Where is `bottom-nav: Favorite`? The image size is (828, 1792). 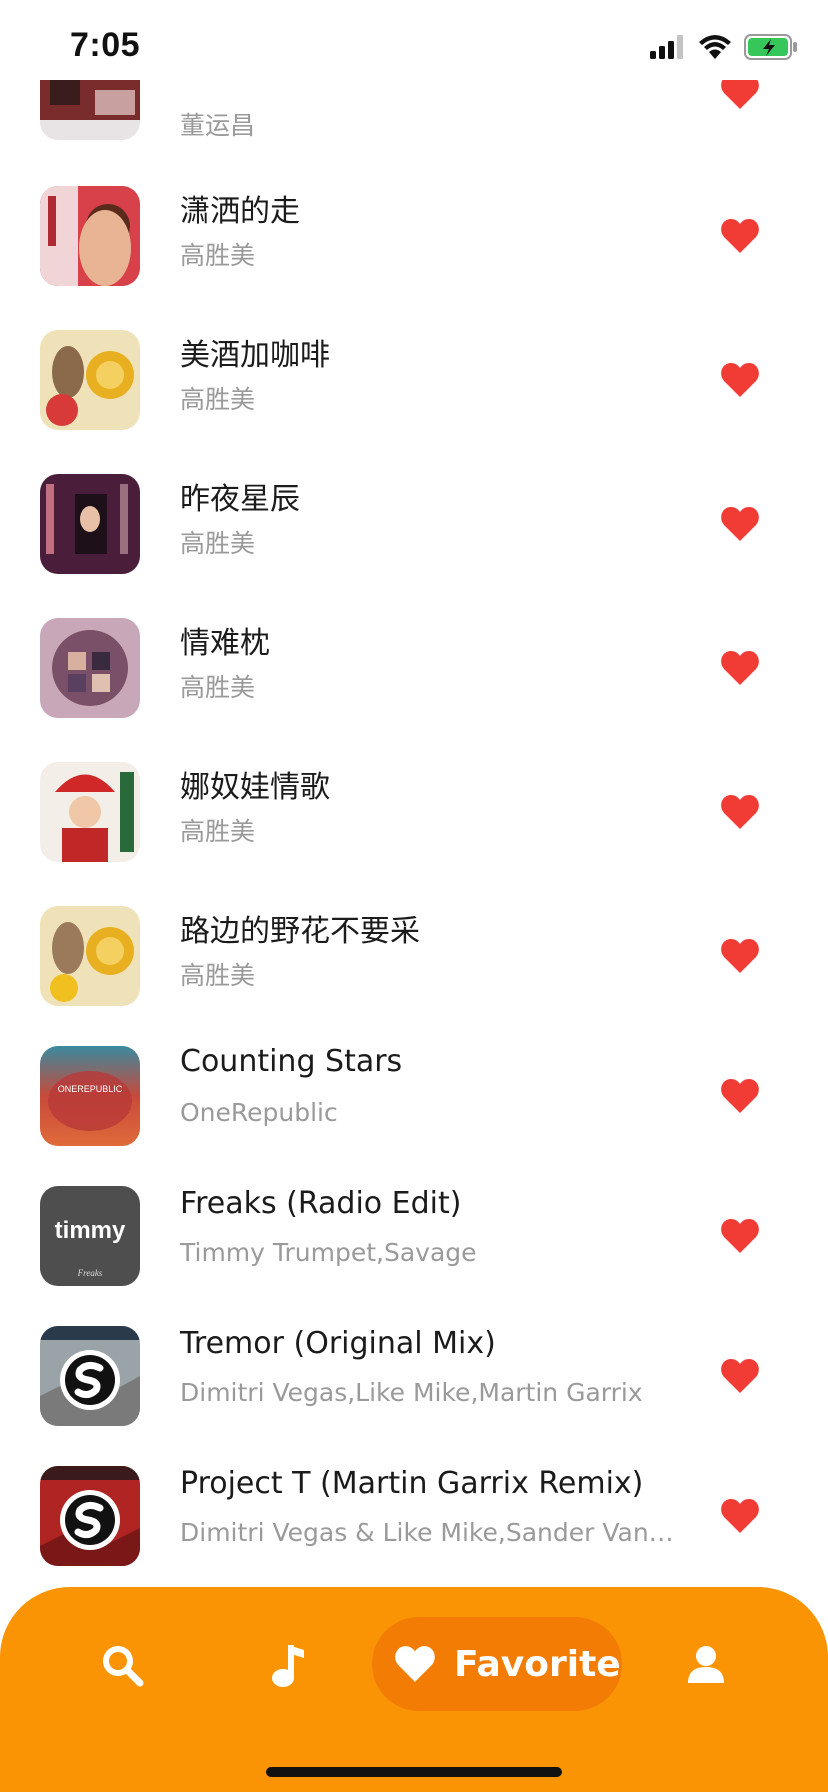 bottom-nav: Favorite is located at coordinates (414, 1689).